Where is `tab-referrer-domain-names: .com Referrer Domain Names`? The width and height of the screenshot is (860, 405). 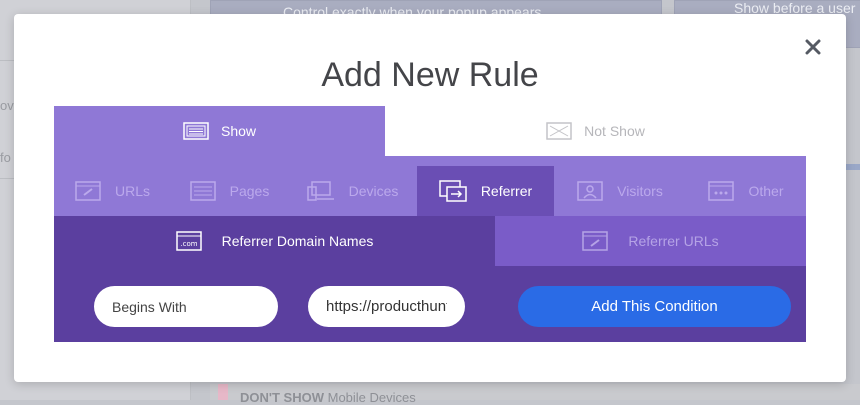
tab-referrer-domain-names: .com Referrer Domain Names is located at coordinates (274, 241).